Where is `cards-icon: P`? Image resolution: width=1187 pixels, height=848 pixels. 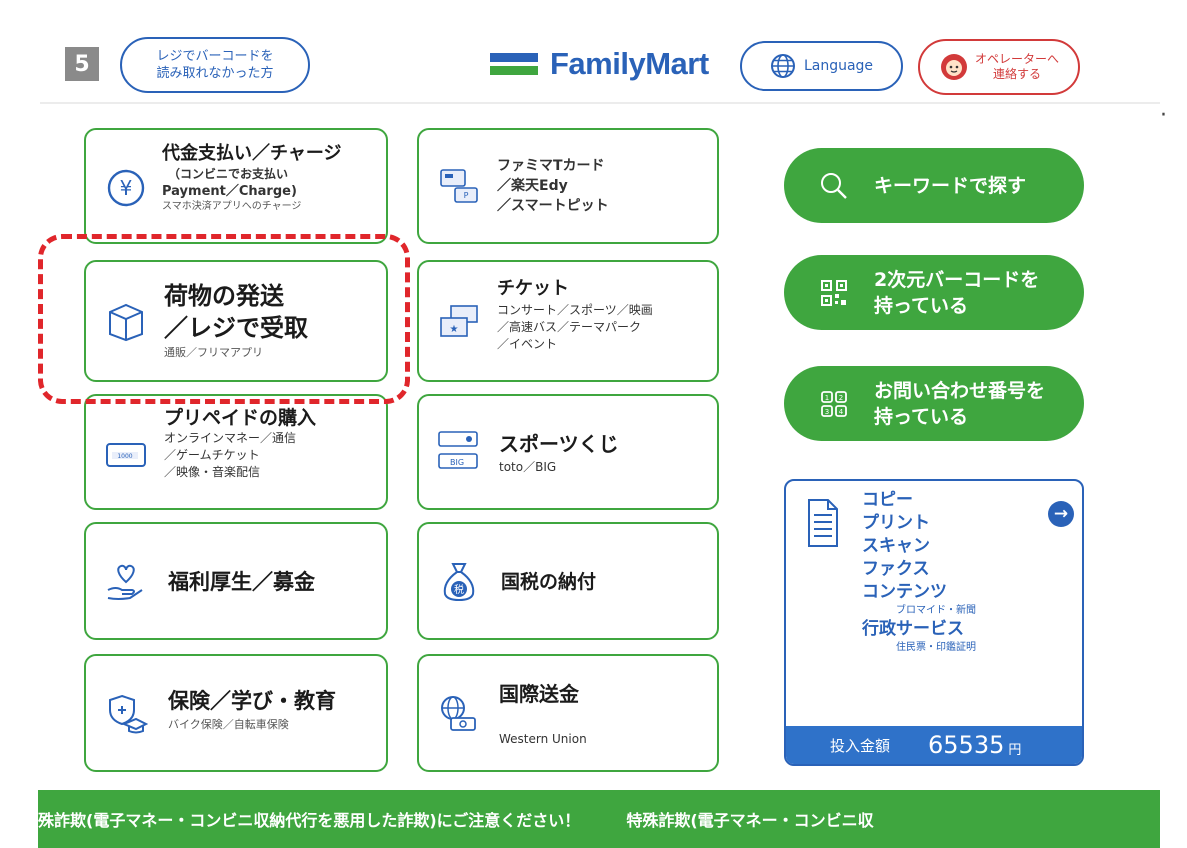 cards-icon: P is located at coordinates (459, 186).